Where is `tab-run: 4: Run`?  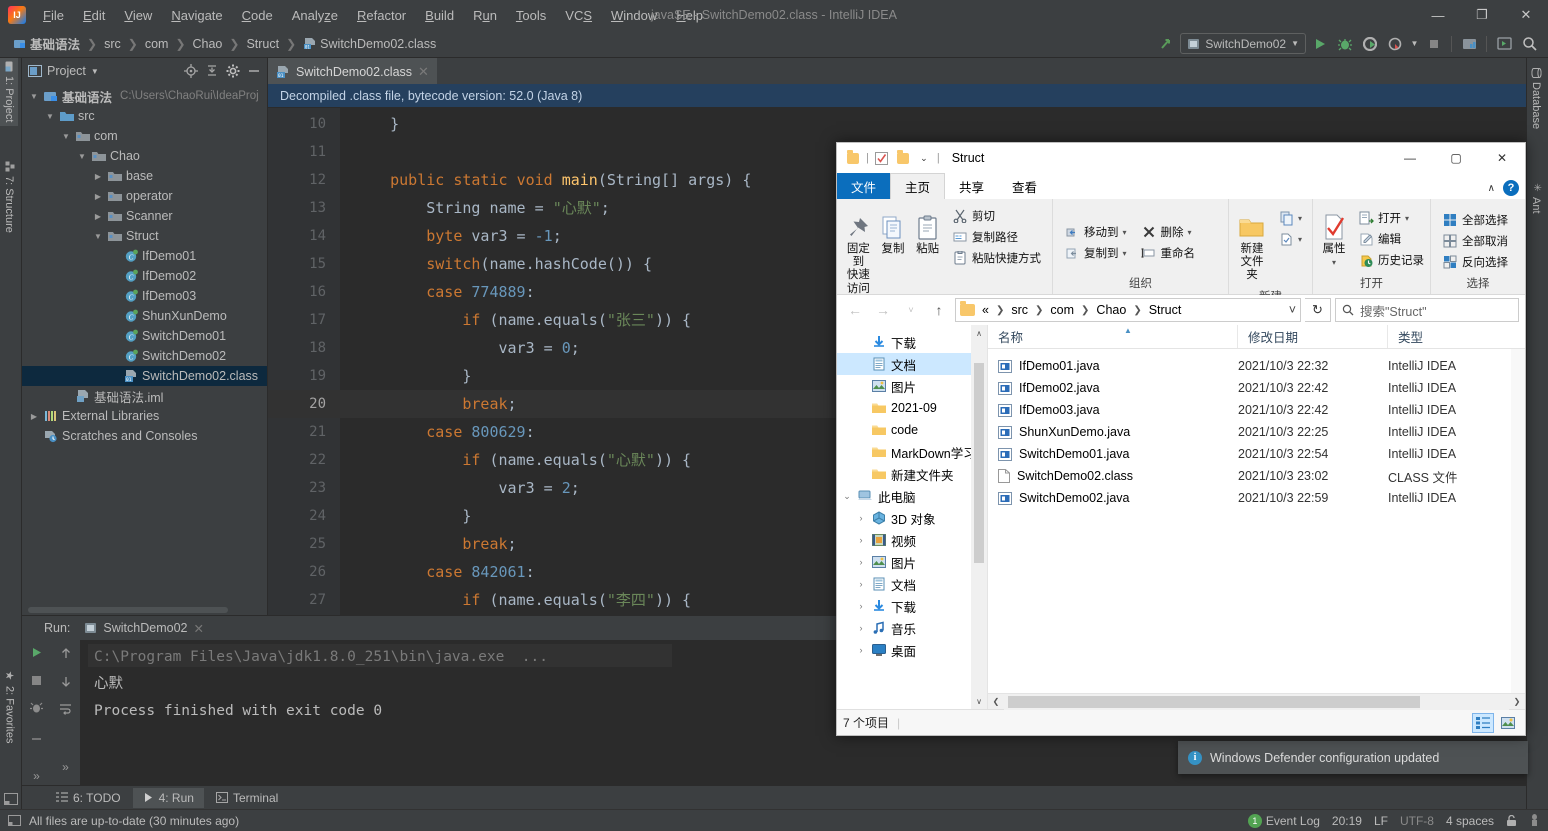 tab-run: 4: Run is located at coordinates (168, 797).